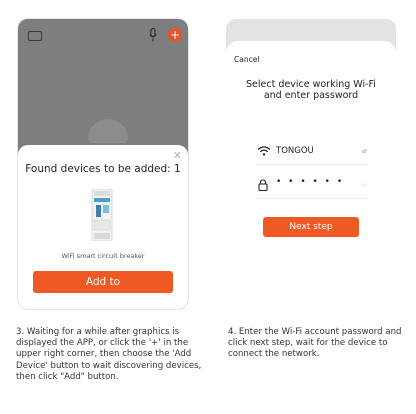 The height and width of the screenshot is (414, 416). What do you see at coordinates (264, 151) in the screenshot?
I see `wifi-icon` at bounding box center [264, 151].